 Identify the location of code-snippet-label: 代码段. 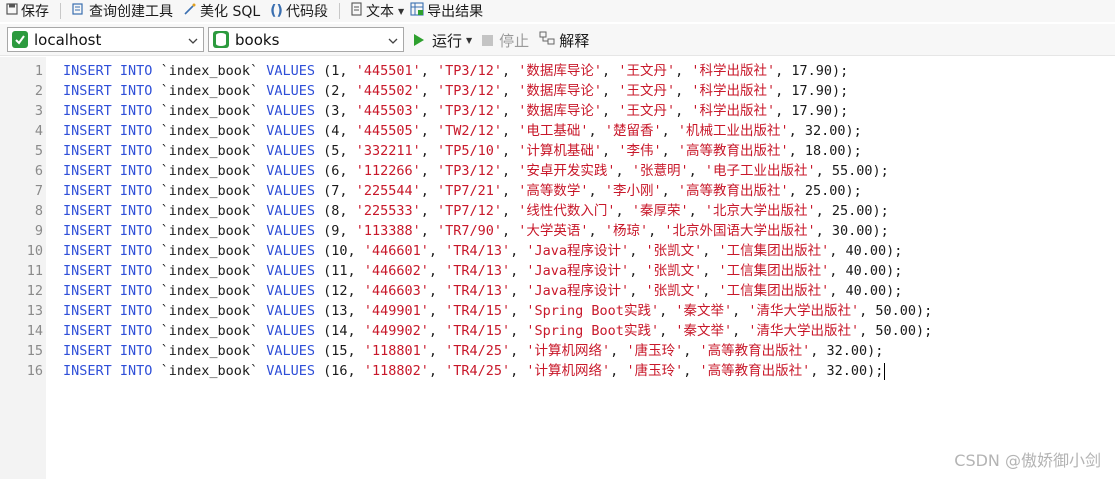
(306, 12).